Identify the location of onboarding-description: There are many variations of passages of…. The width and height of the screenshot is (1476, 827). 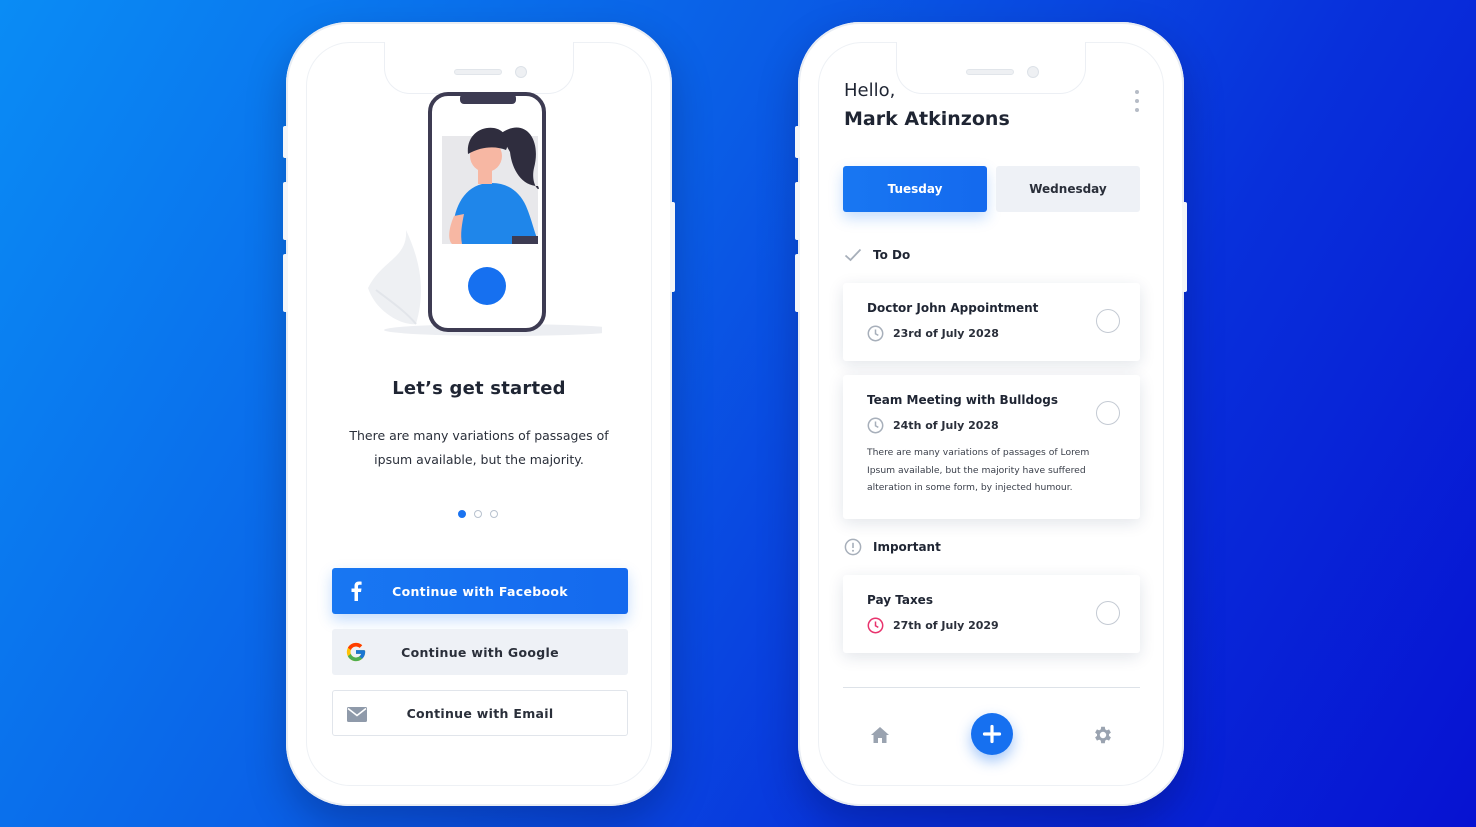
(479, 447).